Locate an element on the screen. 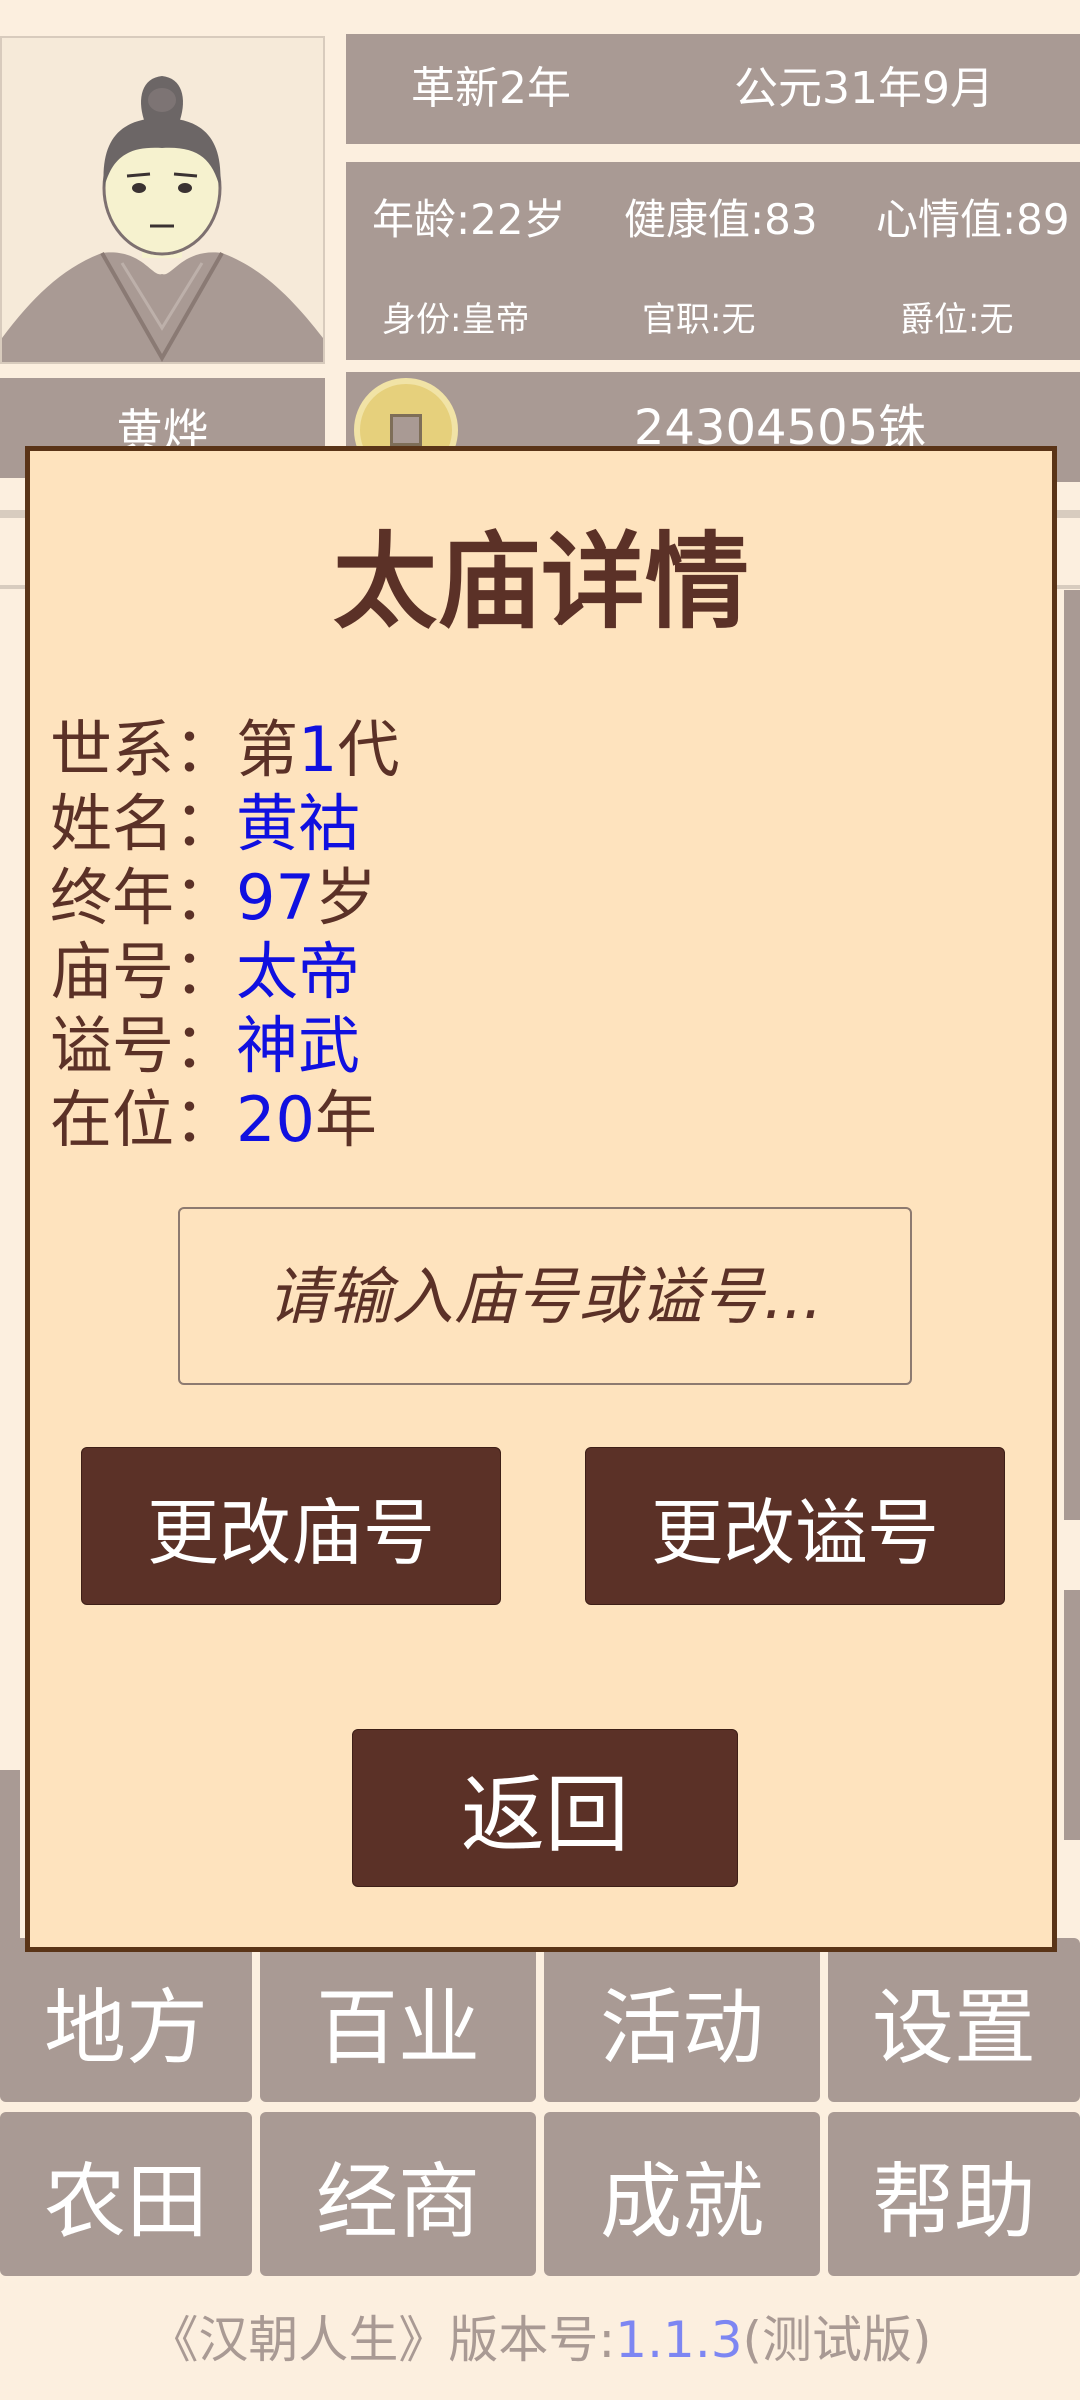  nav-activities: 活动 is located at coordinates (682, 2020).